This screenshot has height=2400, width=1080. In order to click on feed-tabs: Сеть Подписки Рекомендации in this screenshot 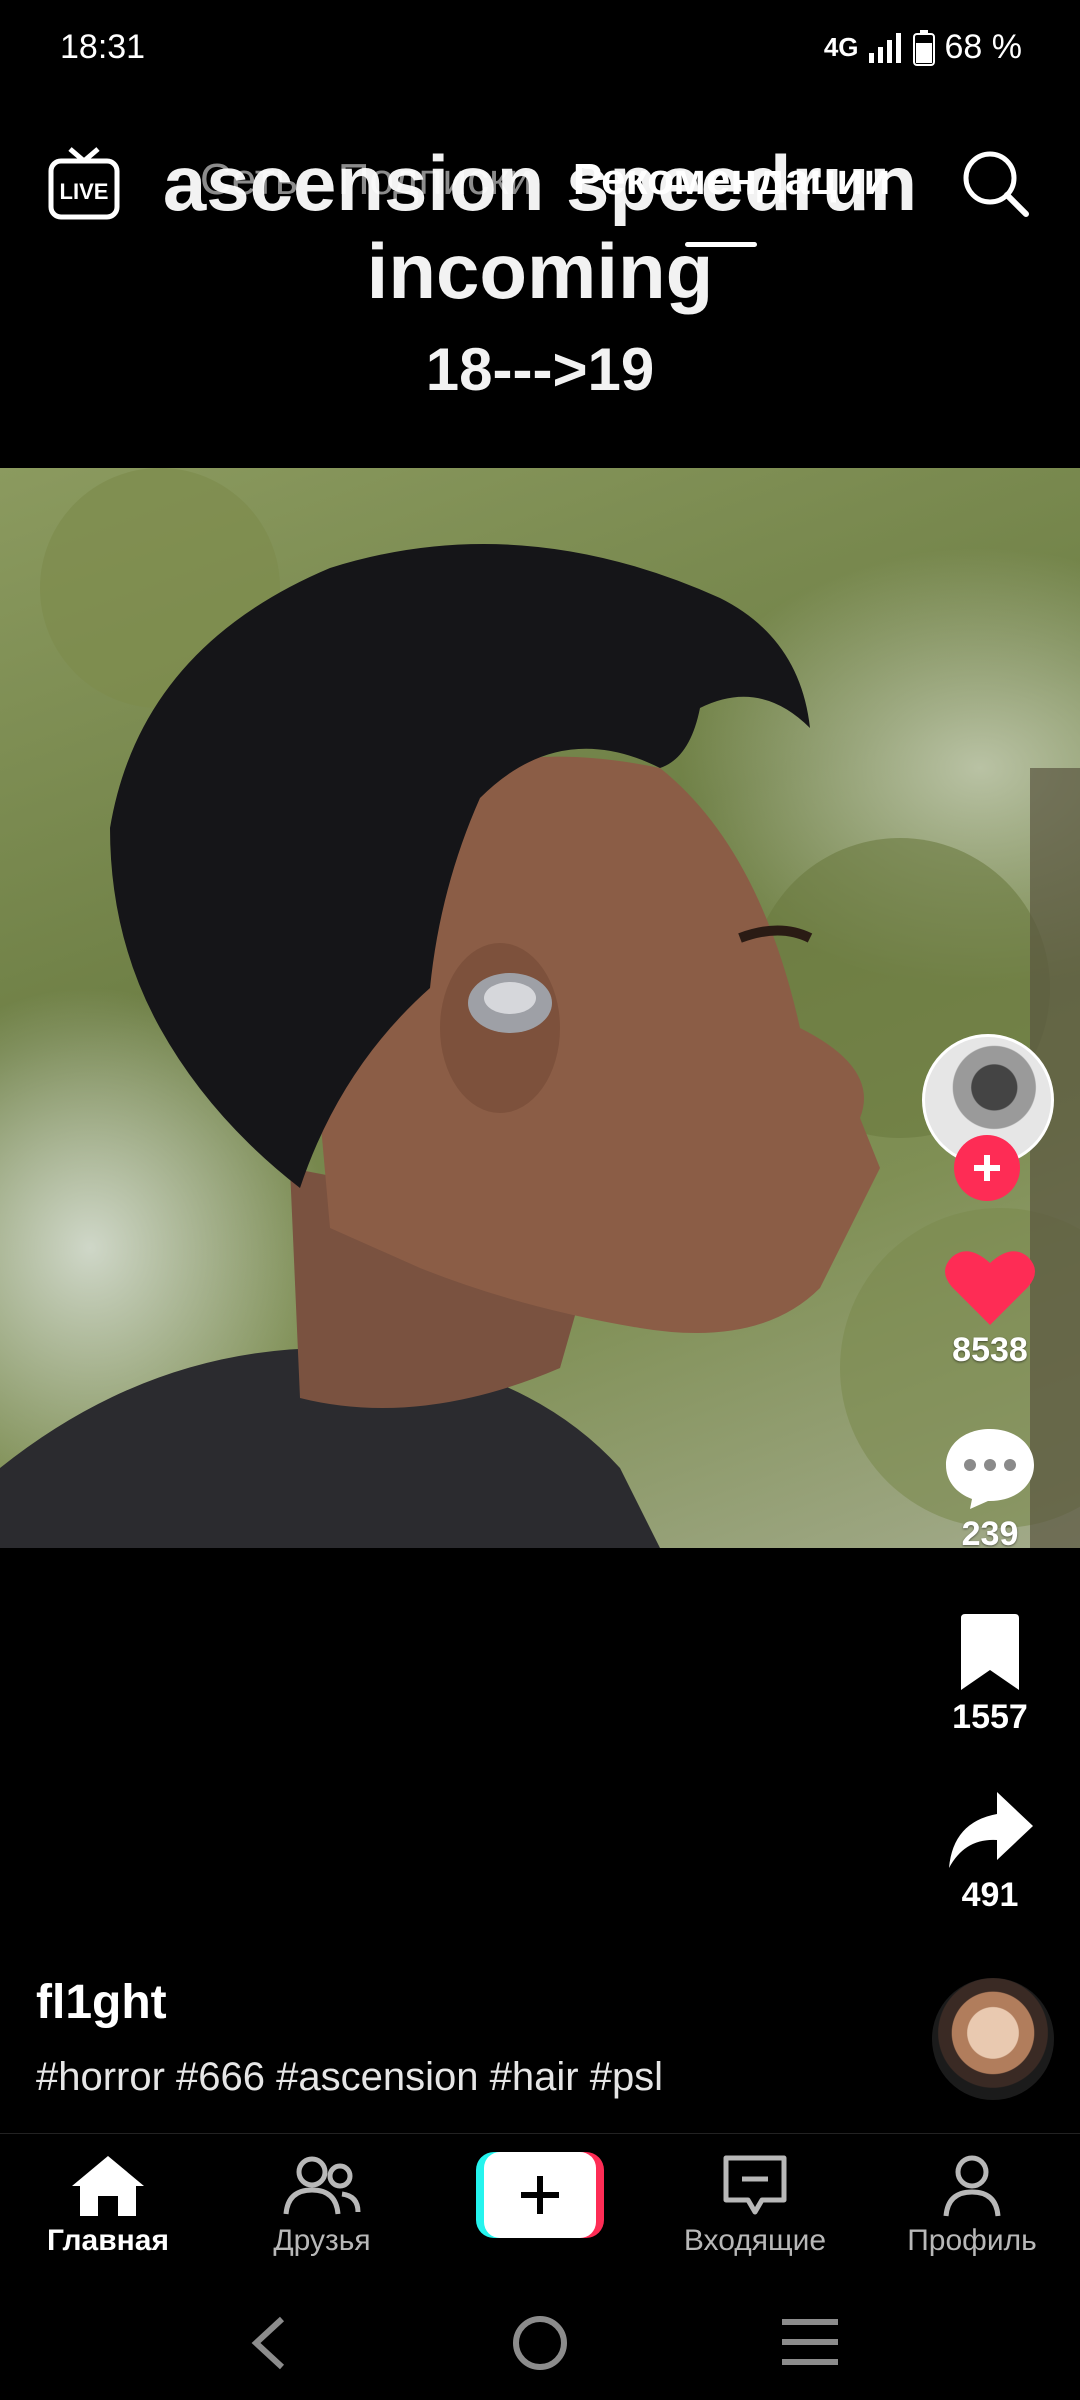, I will do `click(545, 180)`.